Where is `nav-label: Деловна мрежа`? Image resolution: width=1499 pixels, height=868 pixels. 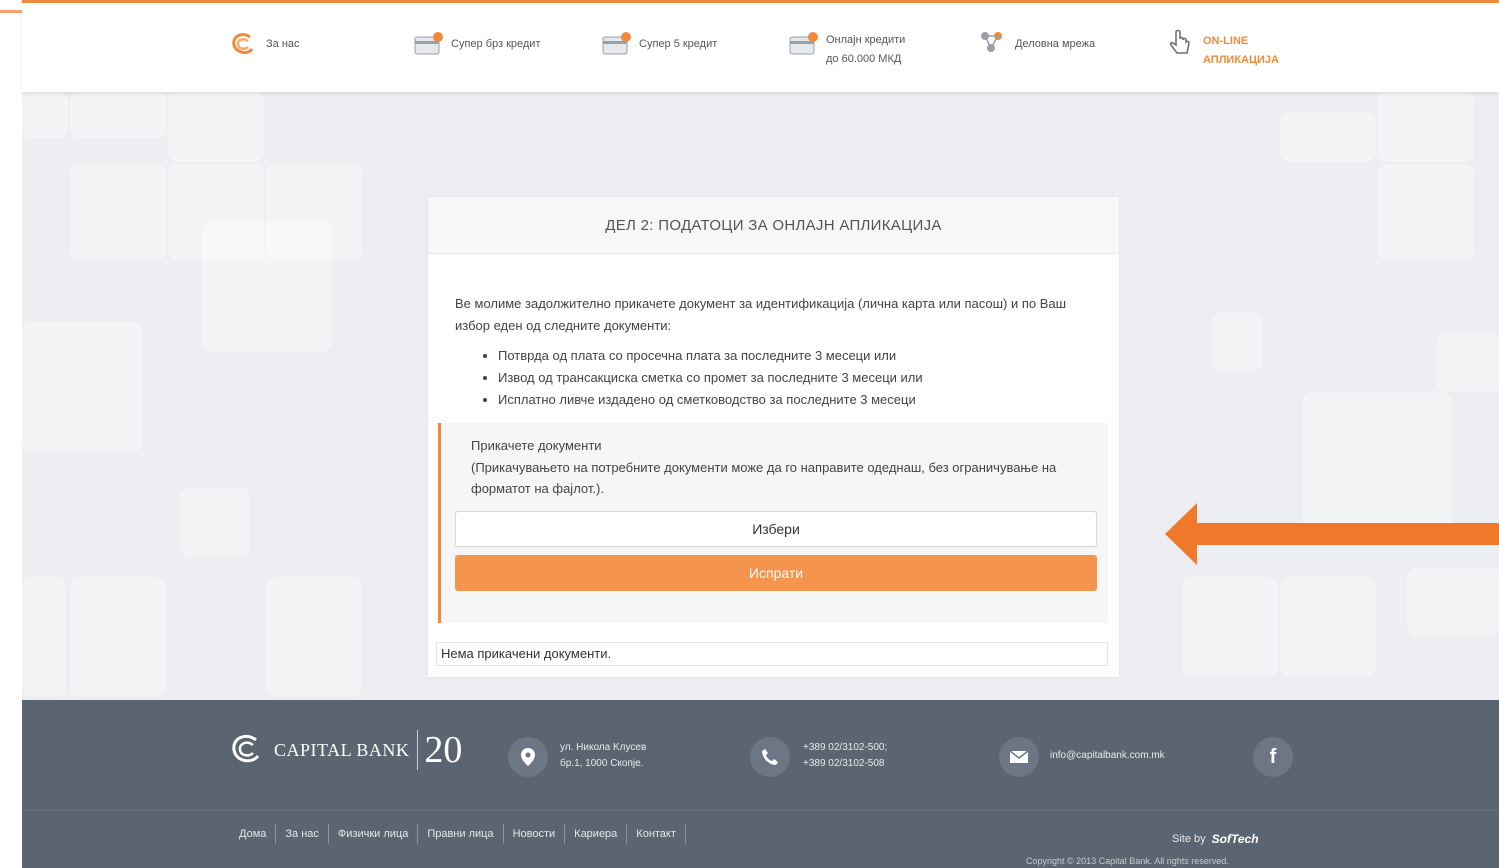
nav-label: Деловна мрежа is located at coordinates (1055, 44).